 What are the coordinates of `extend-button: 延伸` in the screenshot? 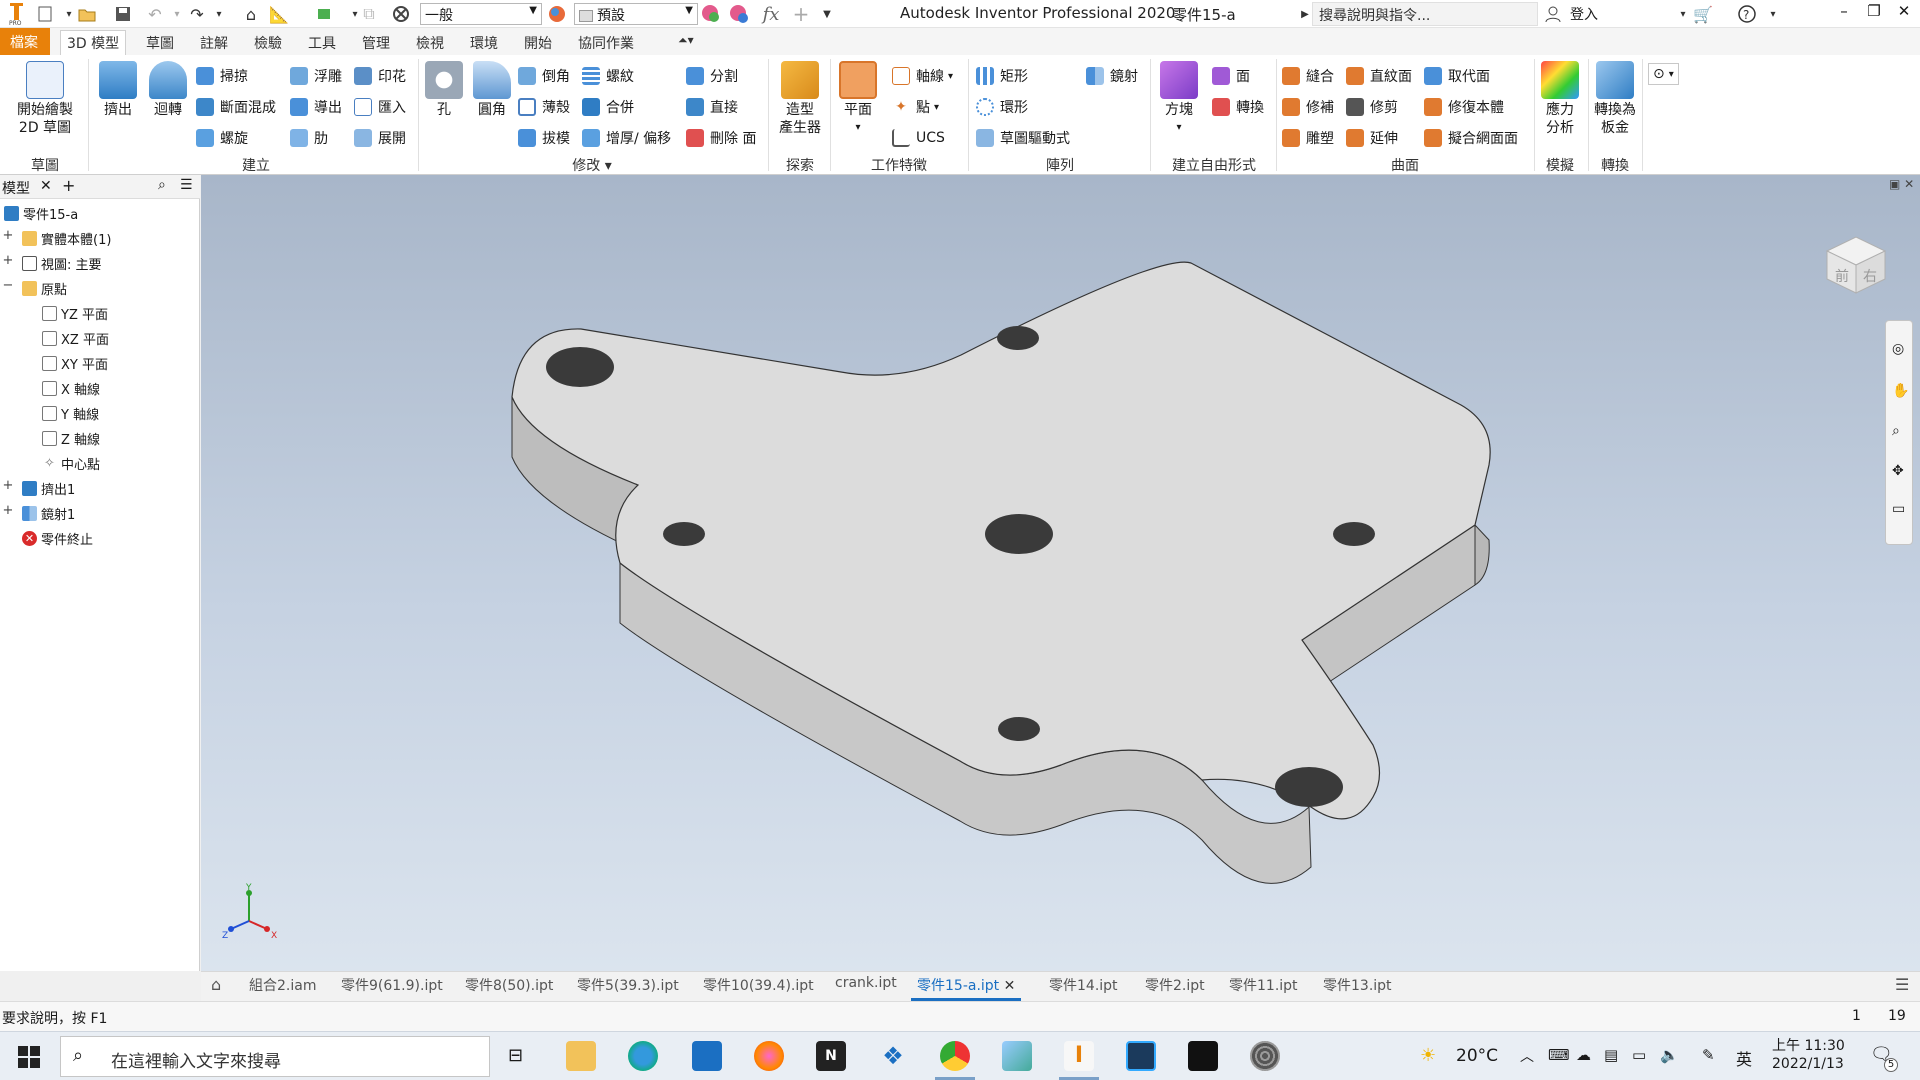 It's located at (1372, 138).